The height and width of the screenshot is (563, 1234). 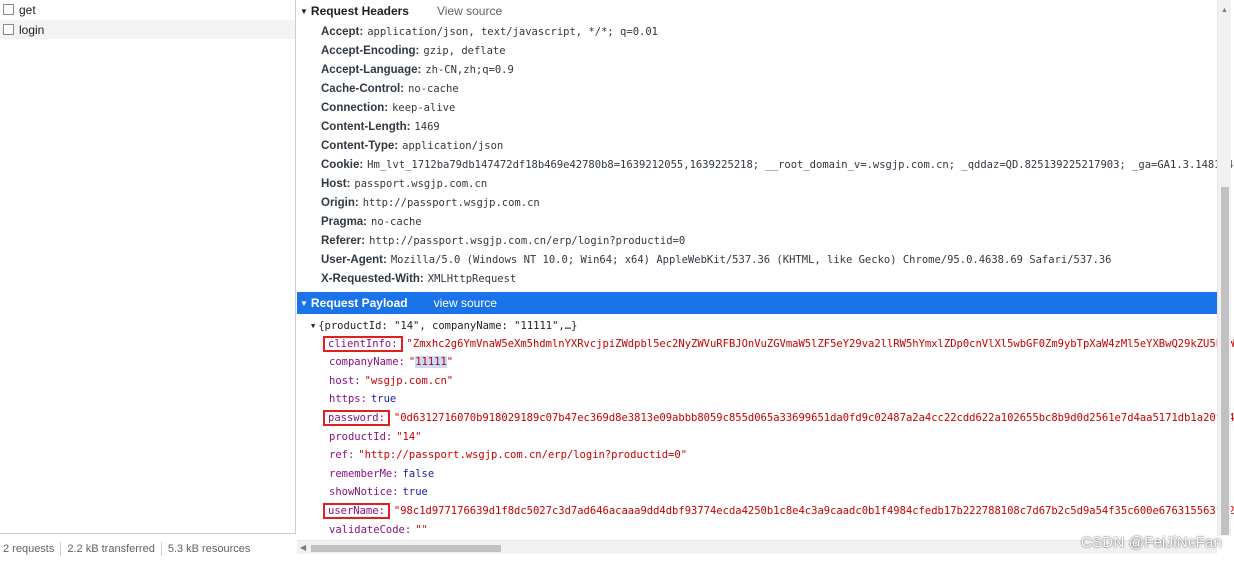 I want to click on header-row: Accept-Language: zh-CN,zh;q=0.9, so click(x=417, y=70).